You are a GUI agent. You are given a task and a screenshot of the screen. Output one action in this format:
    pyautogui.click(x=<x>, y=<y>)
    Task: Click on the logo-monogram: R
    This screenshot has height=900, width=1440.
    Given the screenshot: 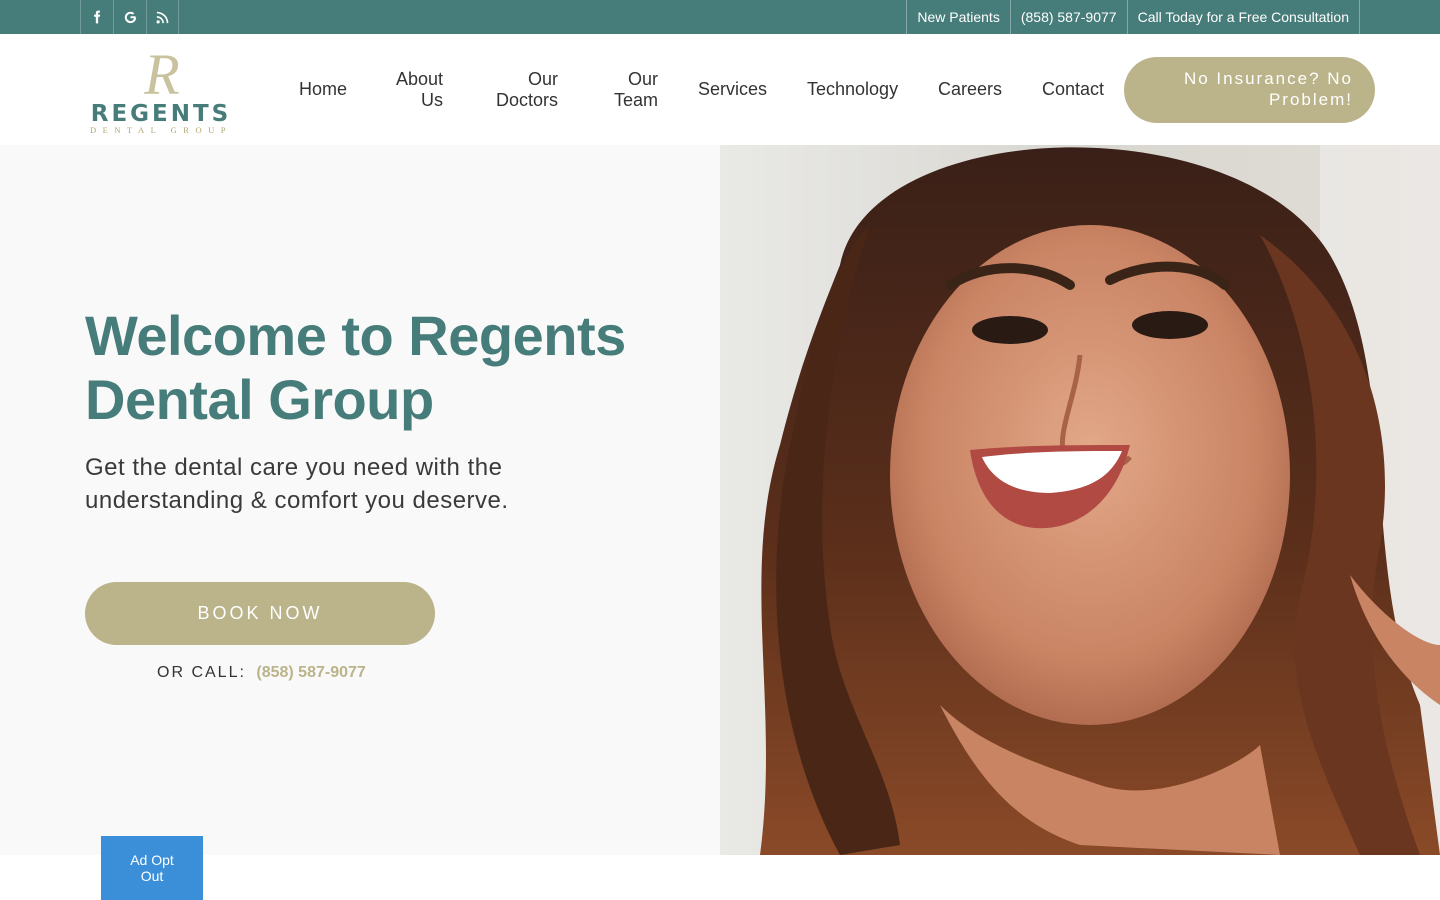 What is the action you would take?
    pyautogui.click(x=161, y=75)
    